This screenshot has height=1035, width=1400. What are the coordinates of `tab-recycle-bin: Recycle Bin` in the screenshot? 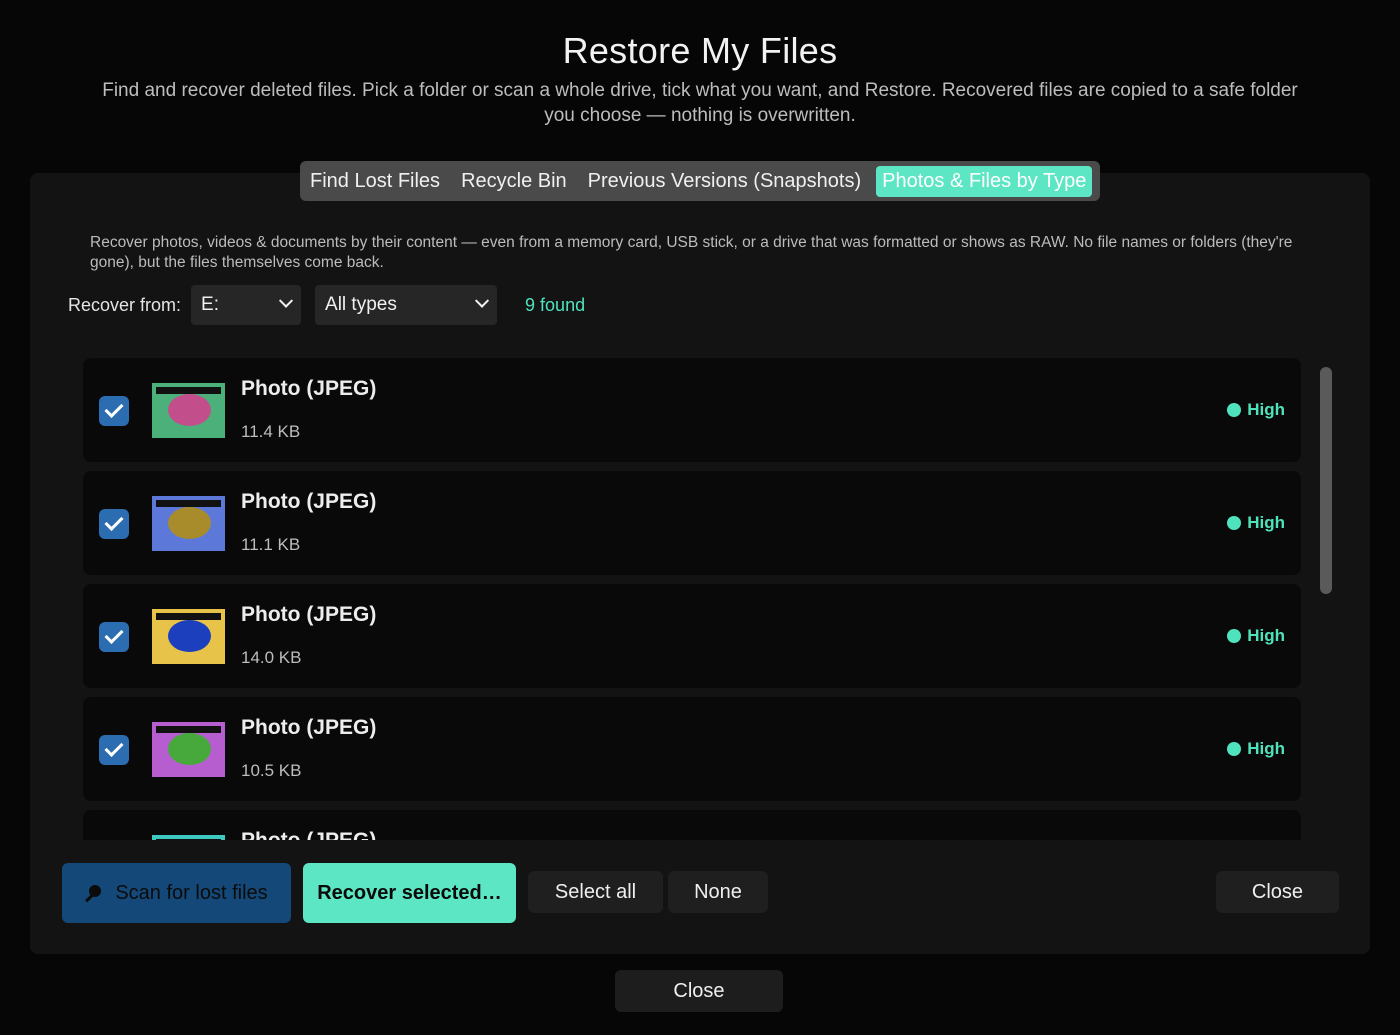 It's located at (514, 181).